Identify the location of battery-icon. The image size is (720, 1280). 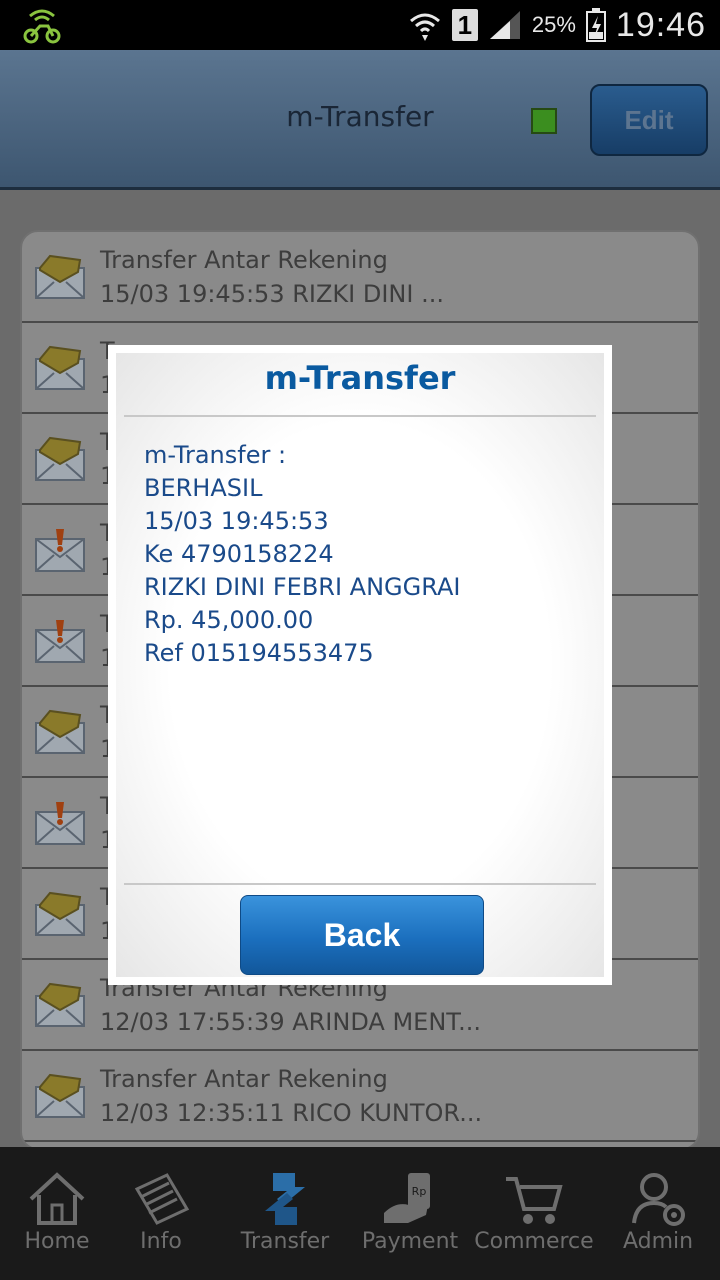
(595, 25).